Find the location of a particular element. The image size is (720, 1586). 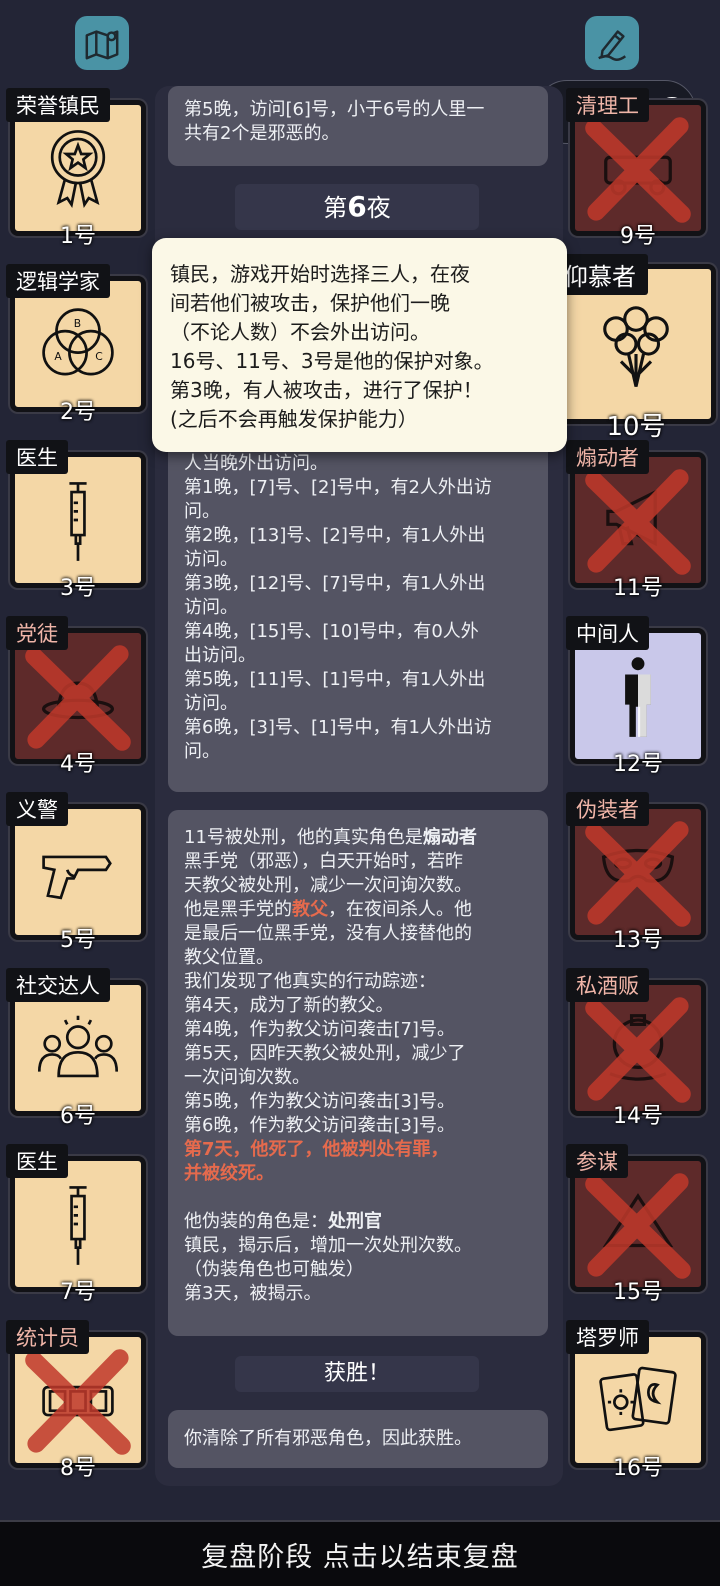

log-line: 天教父被处刑，减少一次问询次数。 is located at coordinates (328, 885).